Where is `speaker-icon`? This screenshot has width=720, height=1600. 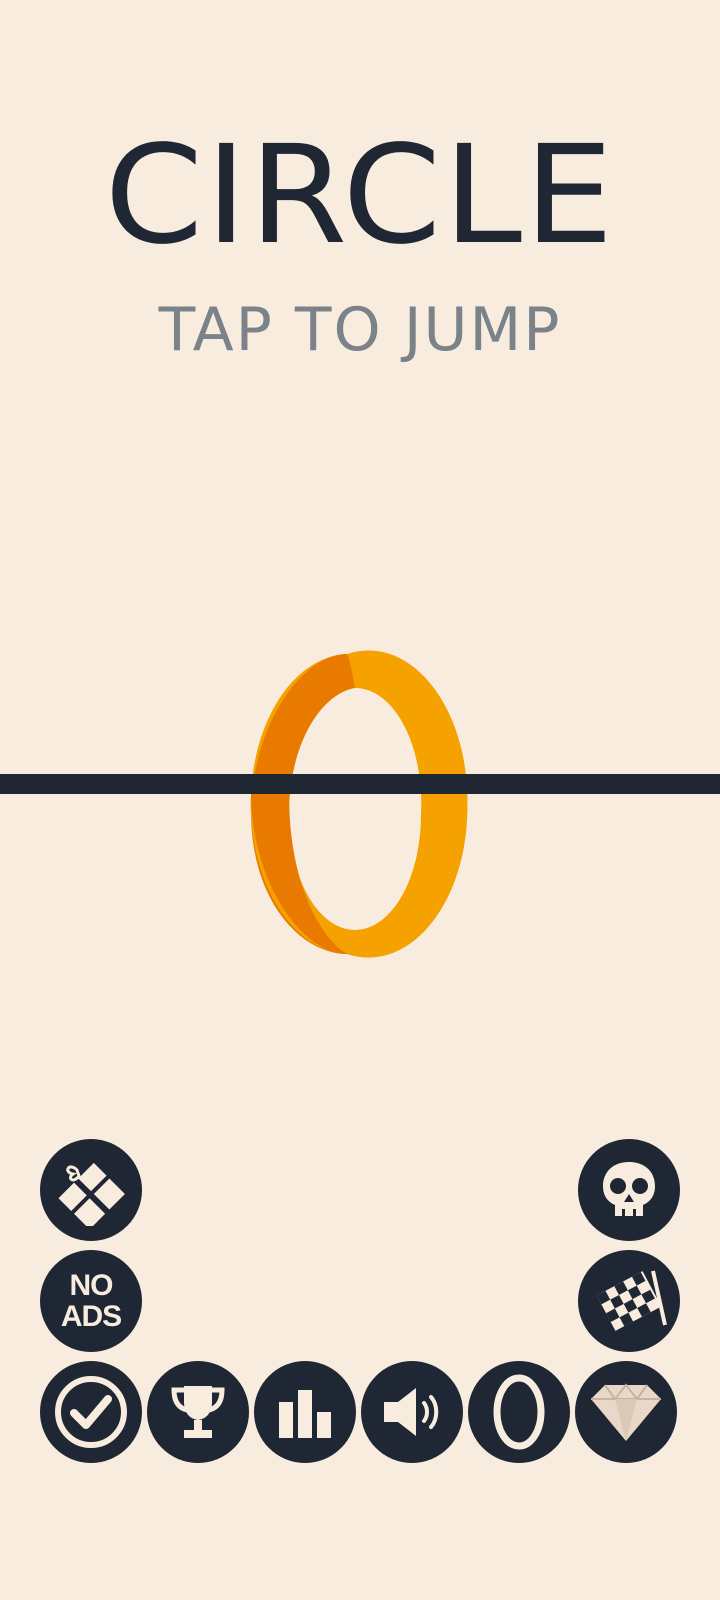
speaker-icon is located at coordinates (411, 1412).